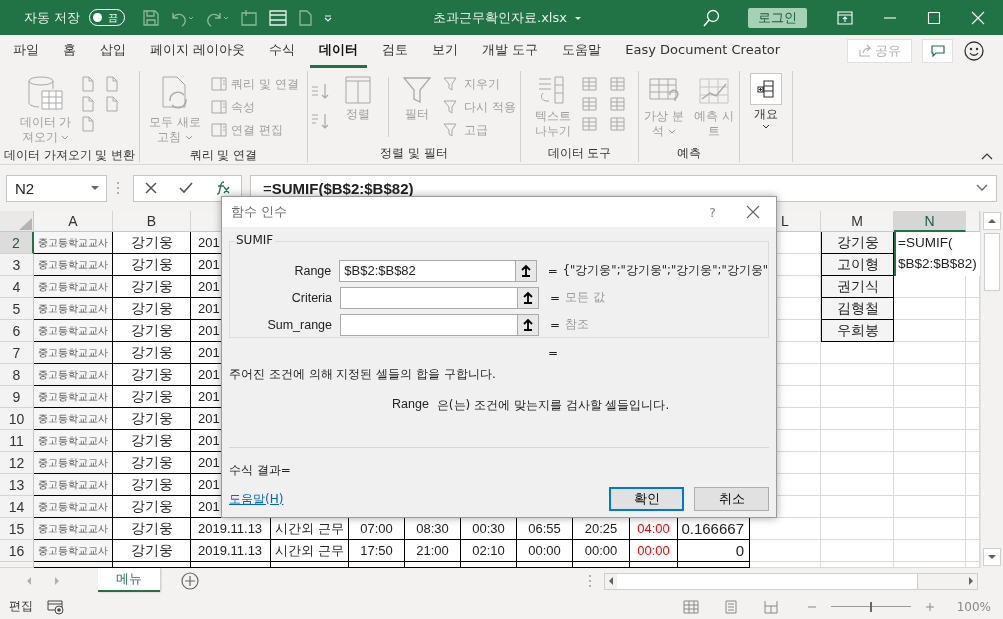  Describe the element at coordinates (432, 550) in the screenshot. I see `table-cell: 21:00` at that location.